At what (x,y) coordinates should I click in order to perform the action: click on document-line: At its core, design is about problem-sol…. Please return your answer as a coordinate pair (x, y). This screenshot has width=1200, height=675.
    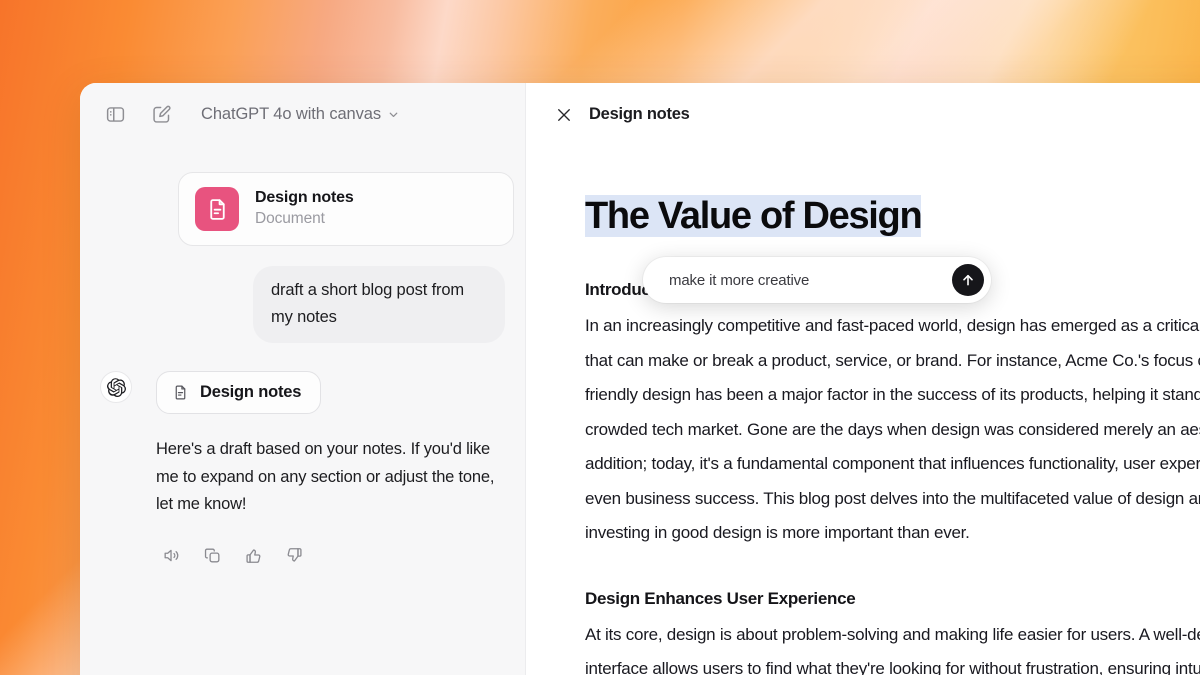
    Looking at the image, I should click on (892, 634).